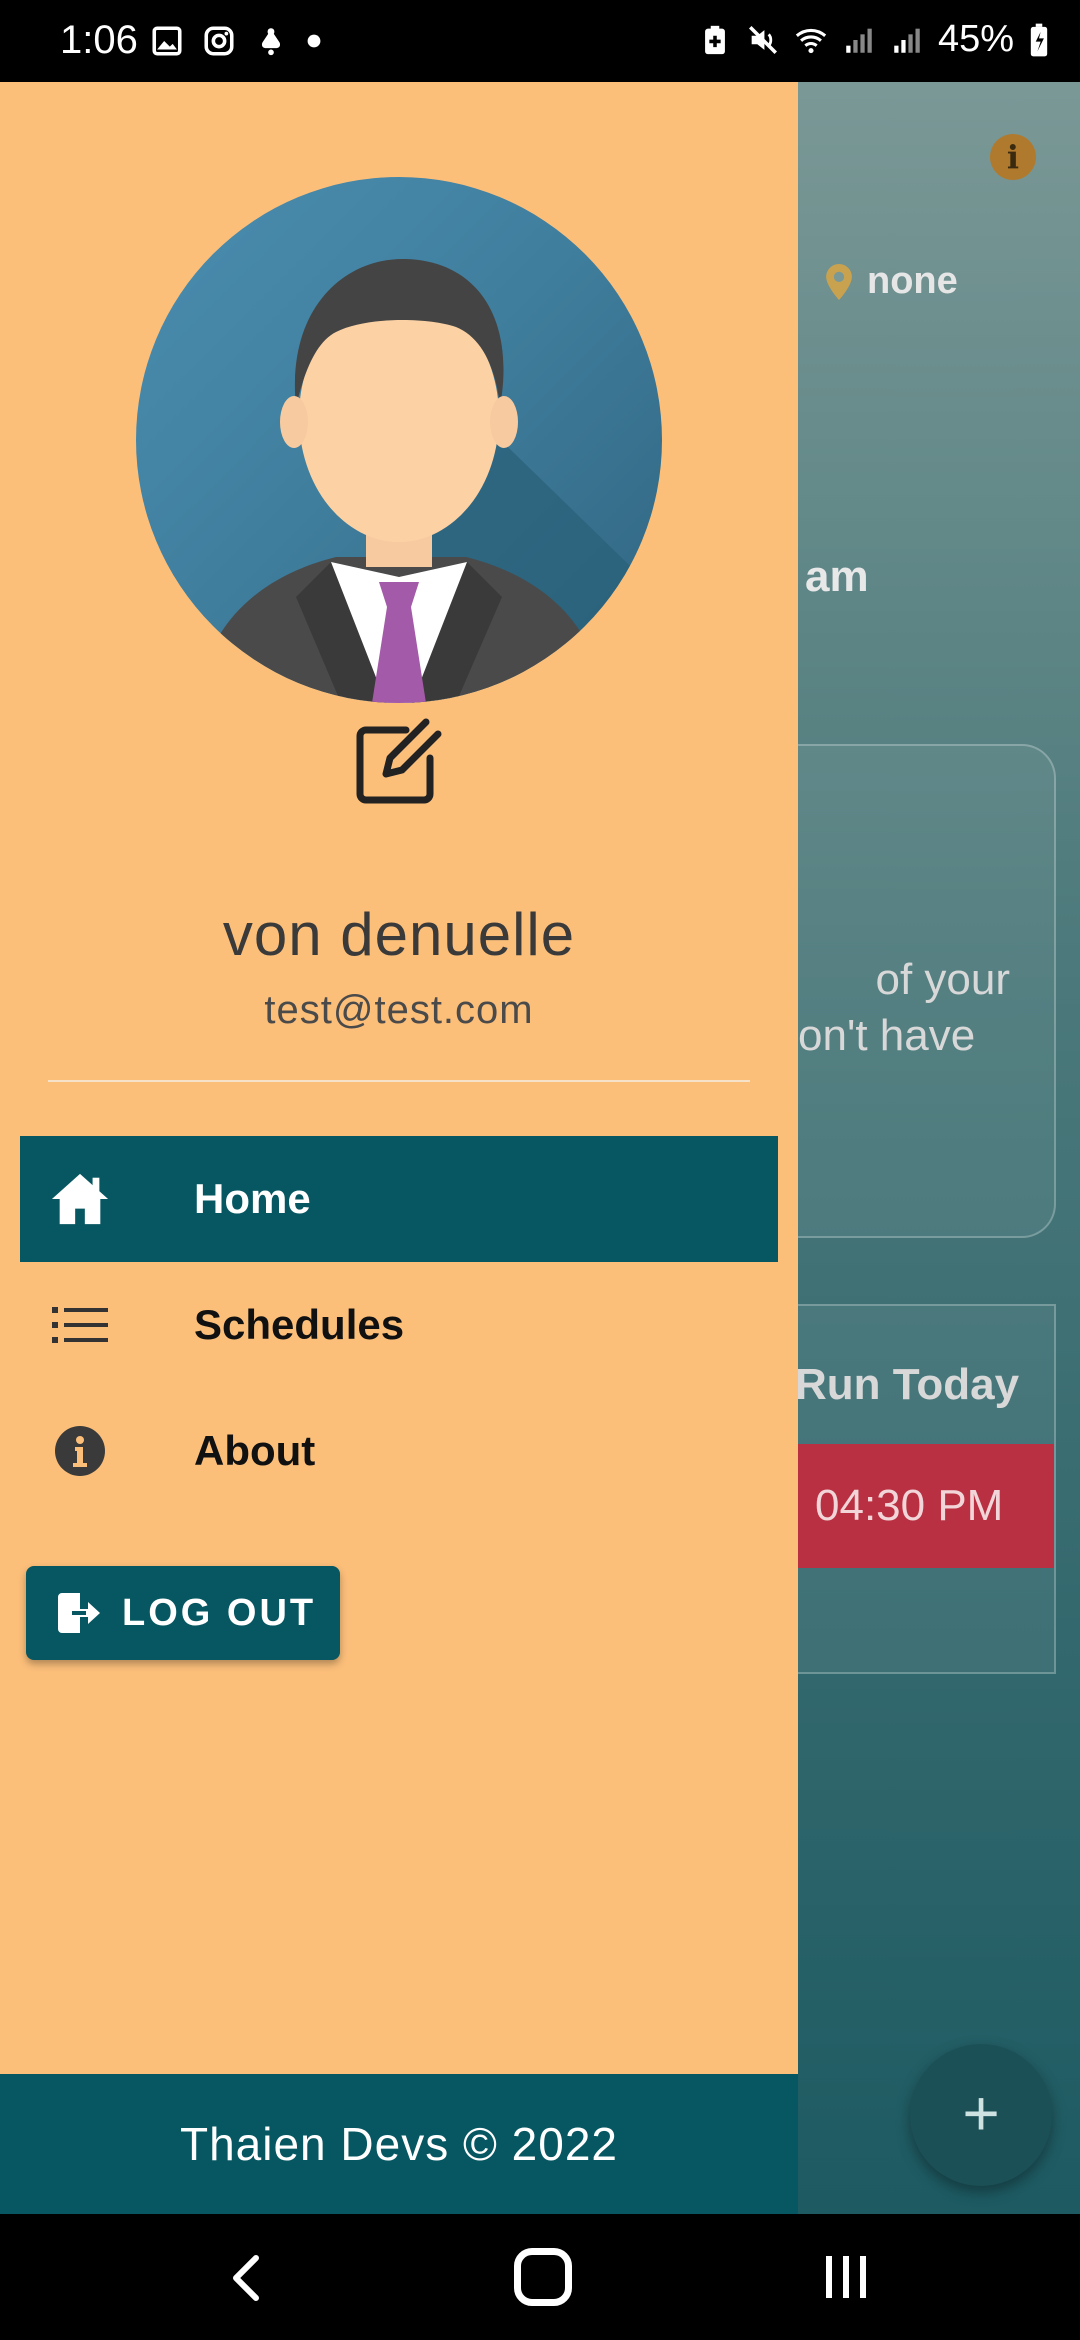 The width and height of the screenshot is (1080, 2340). Describe the element at coordinates (219, 1612) in the screenshot. I see `logout-label: LOG OUT` at that location.